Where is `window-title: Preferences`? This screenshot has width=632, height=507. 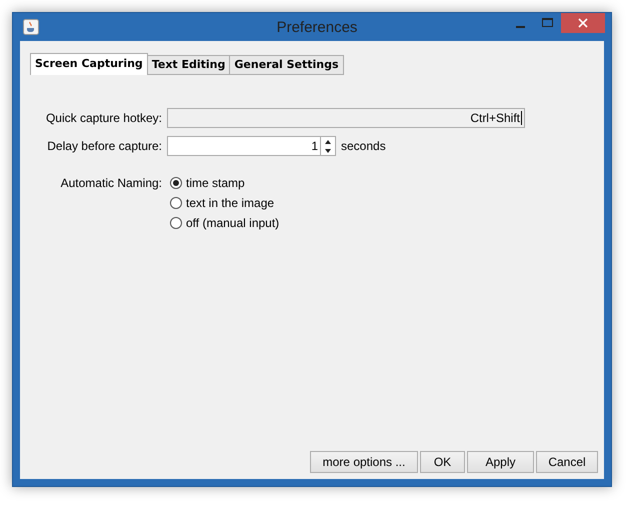
window-title: Preferences is located at coordinates (317, 27).